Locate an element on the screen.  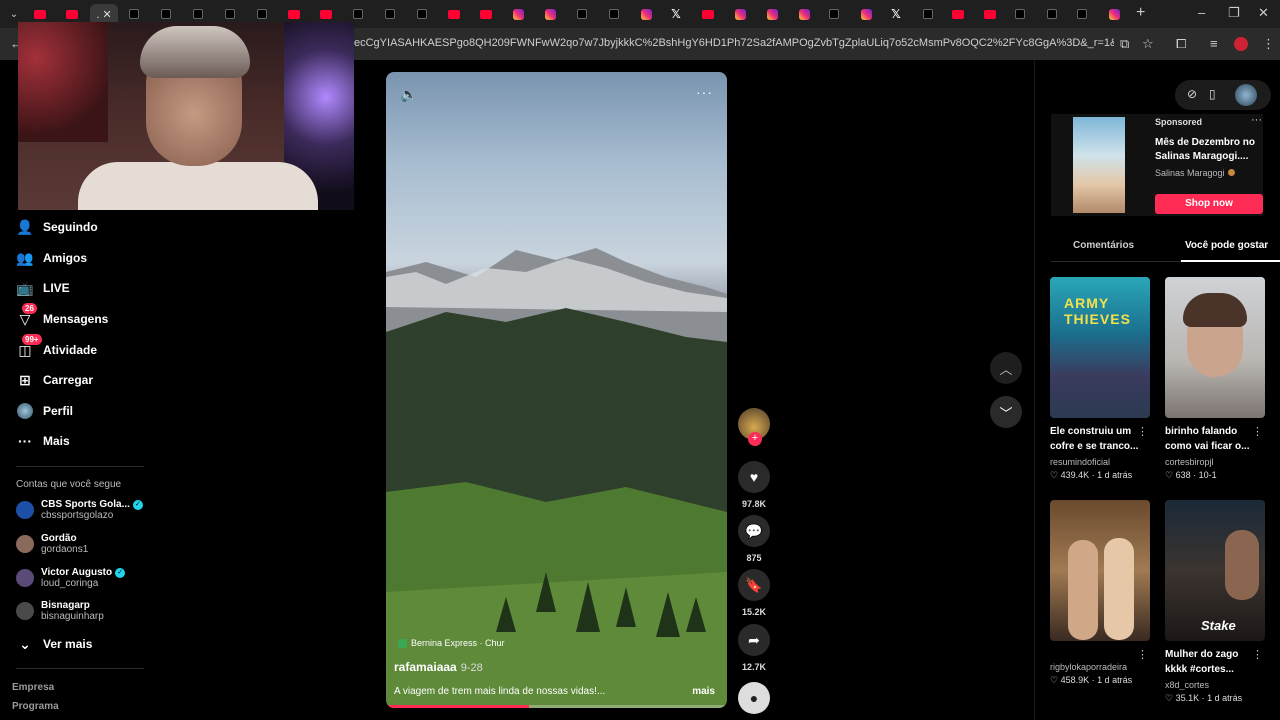
restore-icon: ❐ is located at coordinates (1234, 13).